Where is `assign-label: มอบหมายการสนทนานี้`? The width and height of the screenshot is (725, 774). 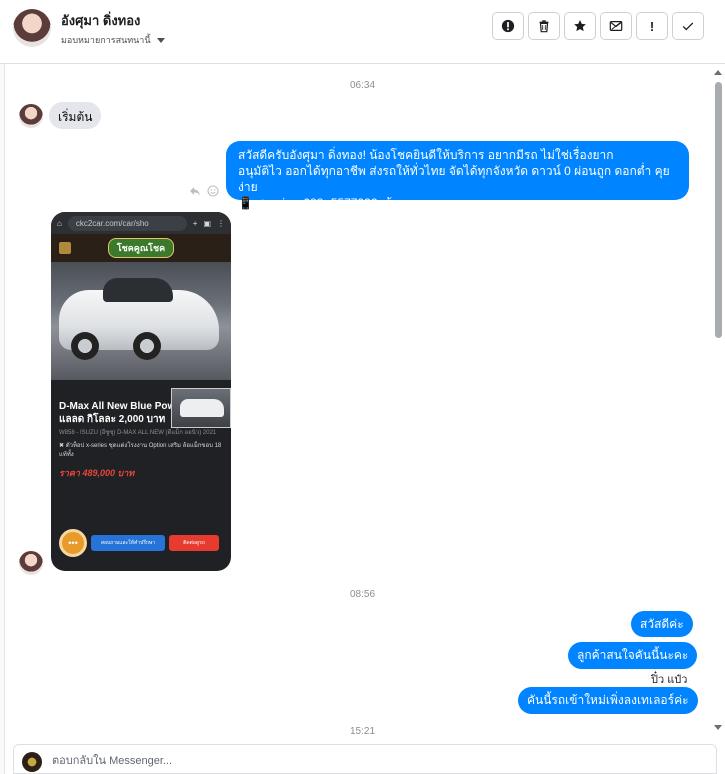 assign-label: มอบหมายการสนทนานี้ is located at coordinates (106, 40).